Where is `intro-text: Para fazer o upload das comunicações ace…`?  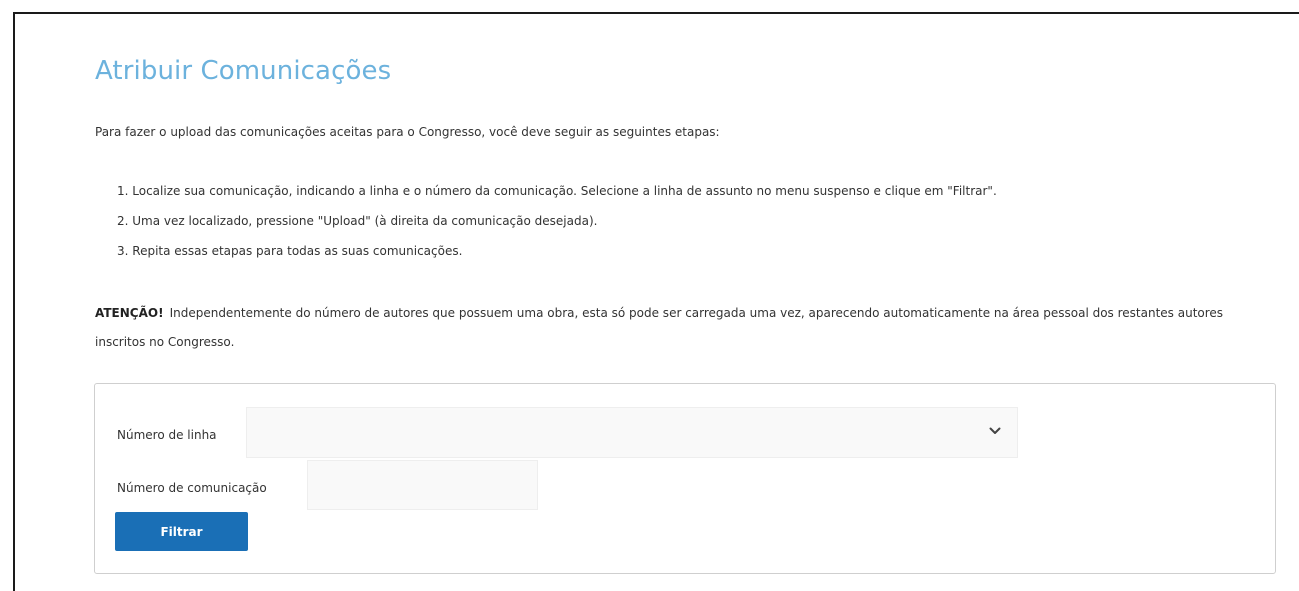
intro-text: Para fazer o upload das comunicações ace… is located at coordinates (407, 132).